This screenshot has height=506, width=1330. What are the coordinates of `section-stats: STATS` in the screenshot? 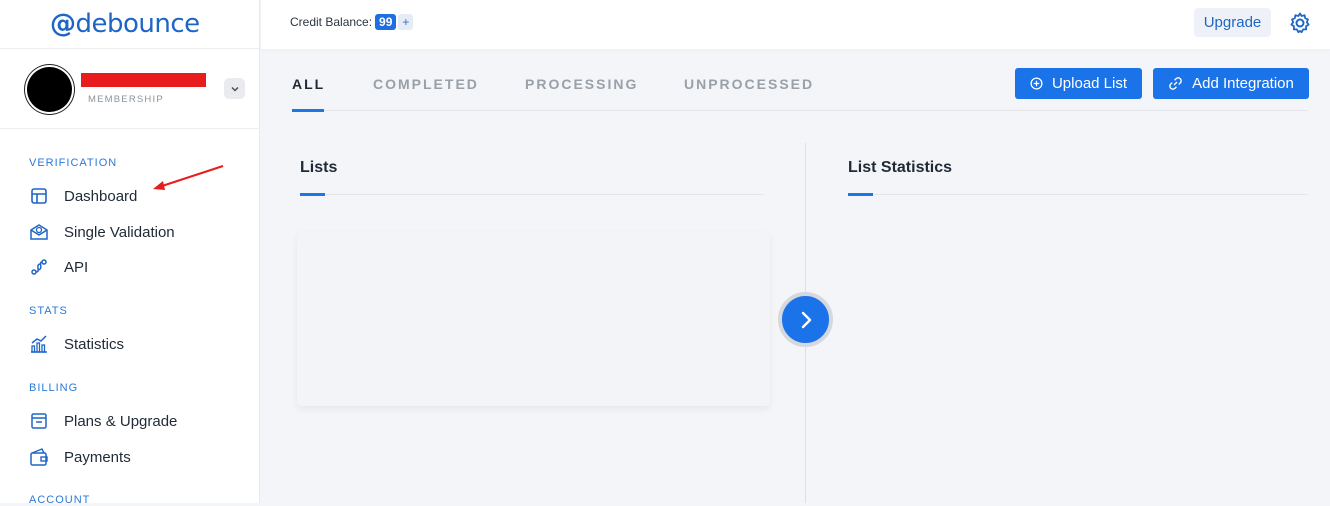 It's located at (48, 311).